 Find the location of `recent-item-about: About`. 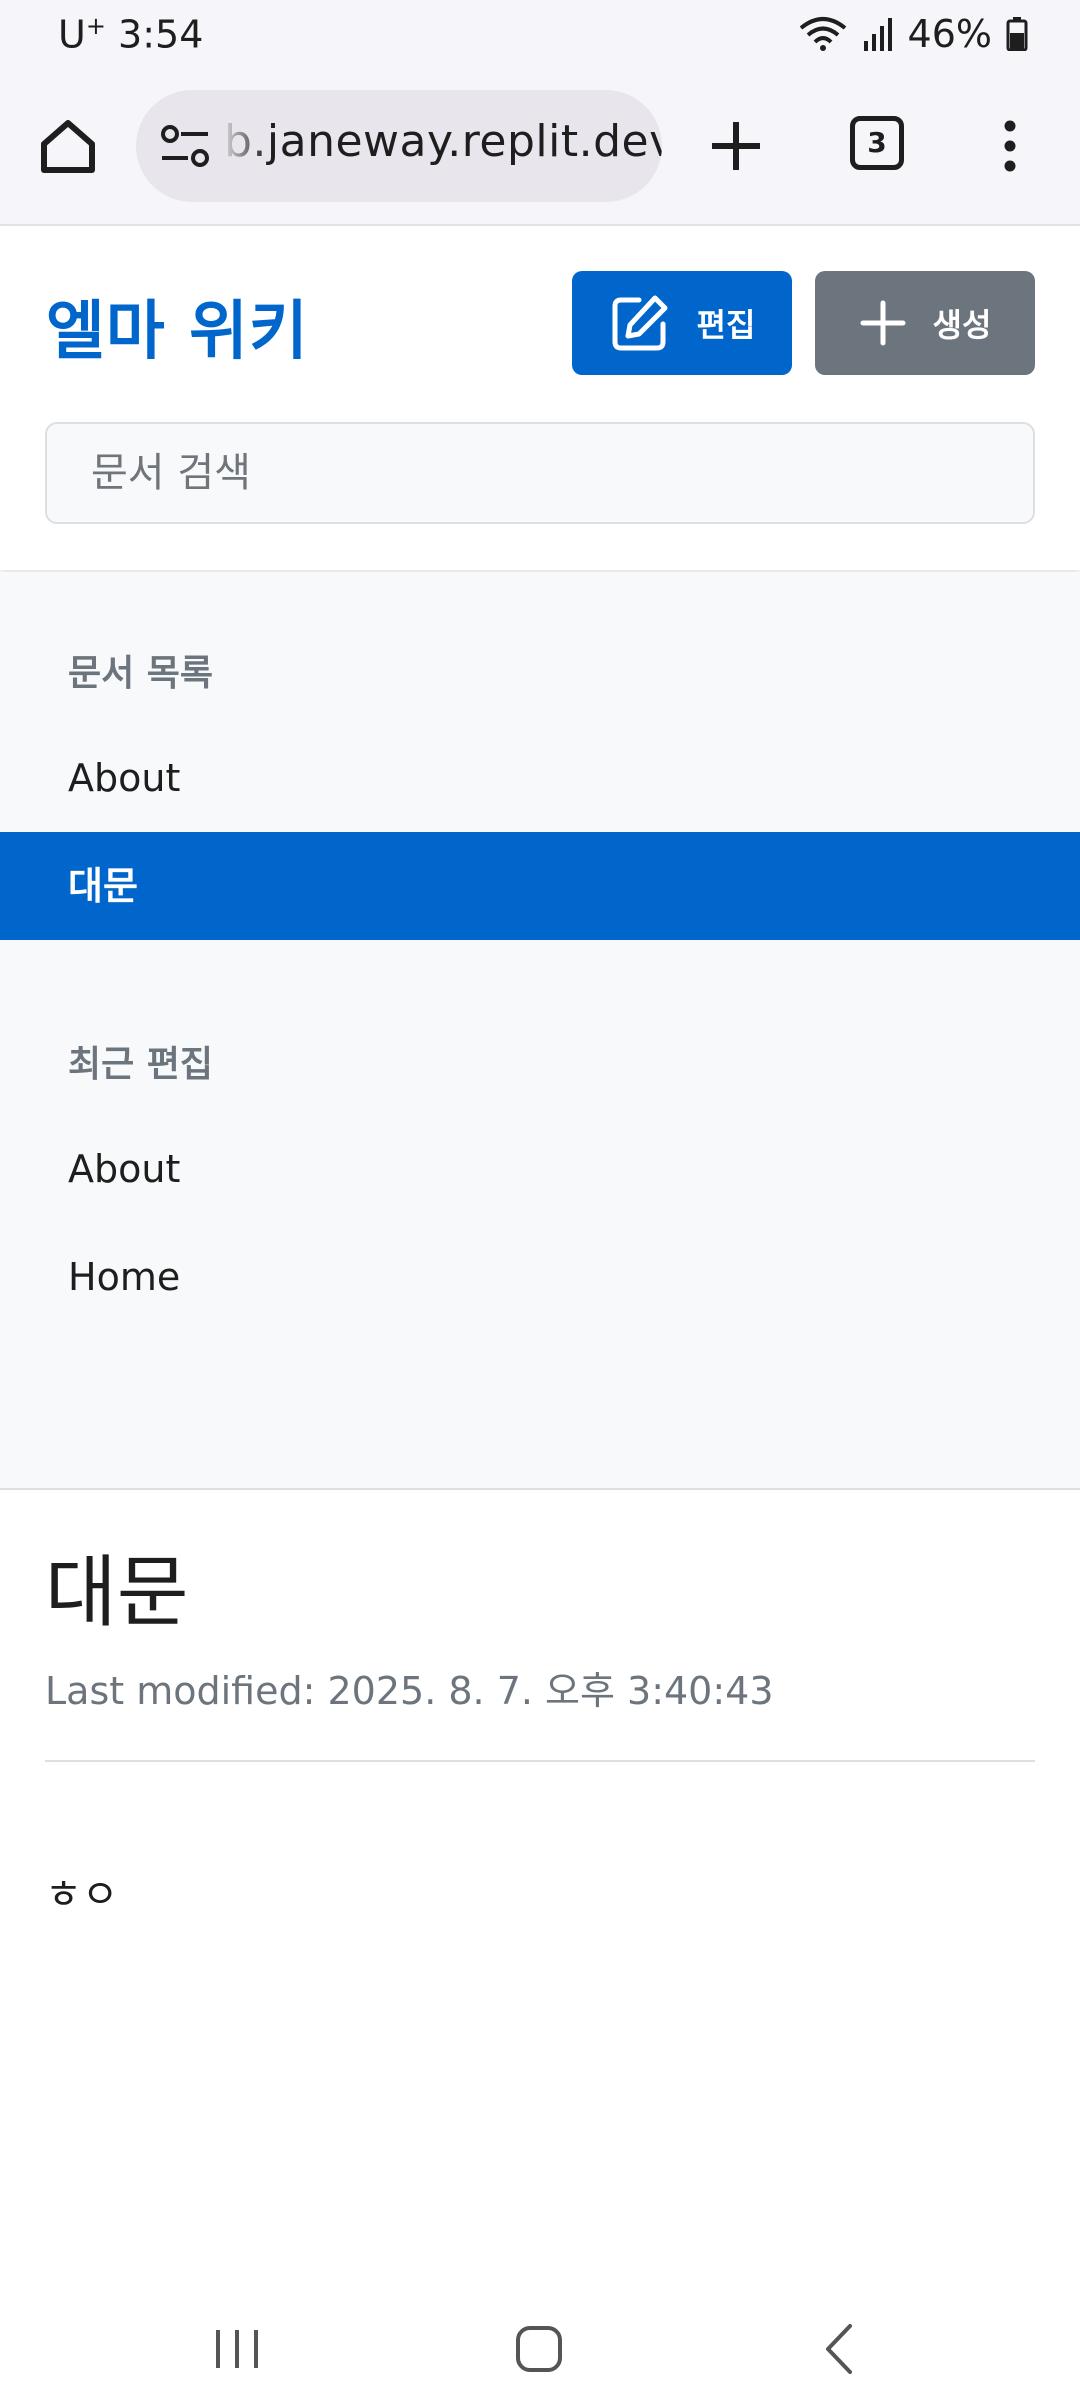

recent-item-about: About is located at coordinates (540, 1169).